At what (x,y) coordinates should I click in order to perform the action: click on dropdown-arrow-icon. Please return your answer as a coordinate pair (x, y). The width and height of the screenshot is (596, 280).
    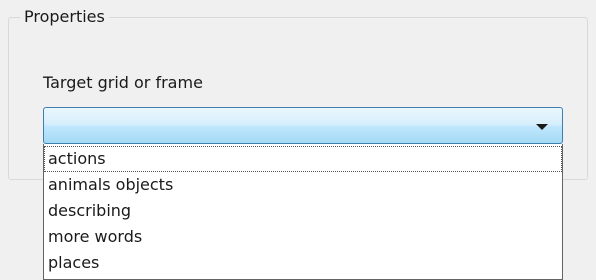
    Looking at the image, I should click on (542, 127).